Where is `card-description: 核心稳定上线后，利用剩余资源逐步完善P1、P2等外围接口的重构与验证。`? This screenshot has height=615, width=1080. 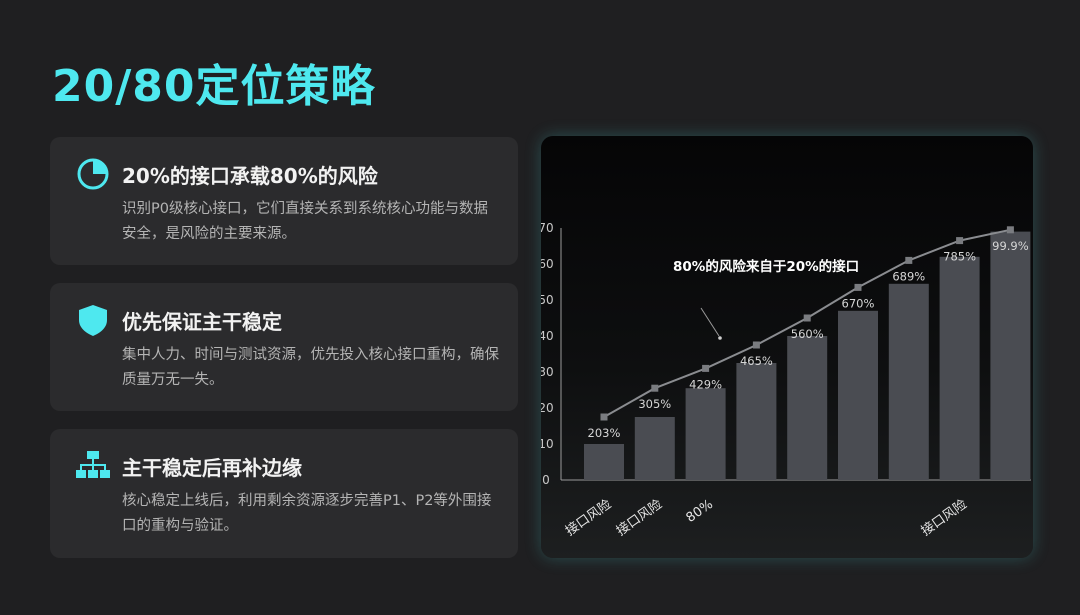
card-description: 核心稳定上线后，利用剩余资源逐步完善P1、P2等外围接口的重构与验证。 is located at coordinates (307, 513).